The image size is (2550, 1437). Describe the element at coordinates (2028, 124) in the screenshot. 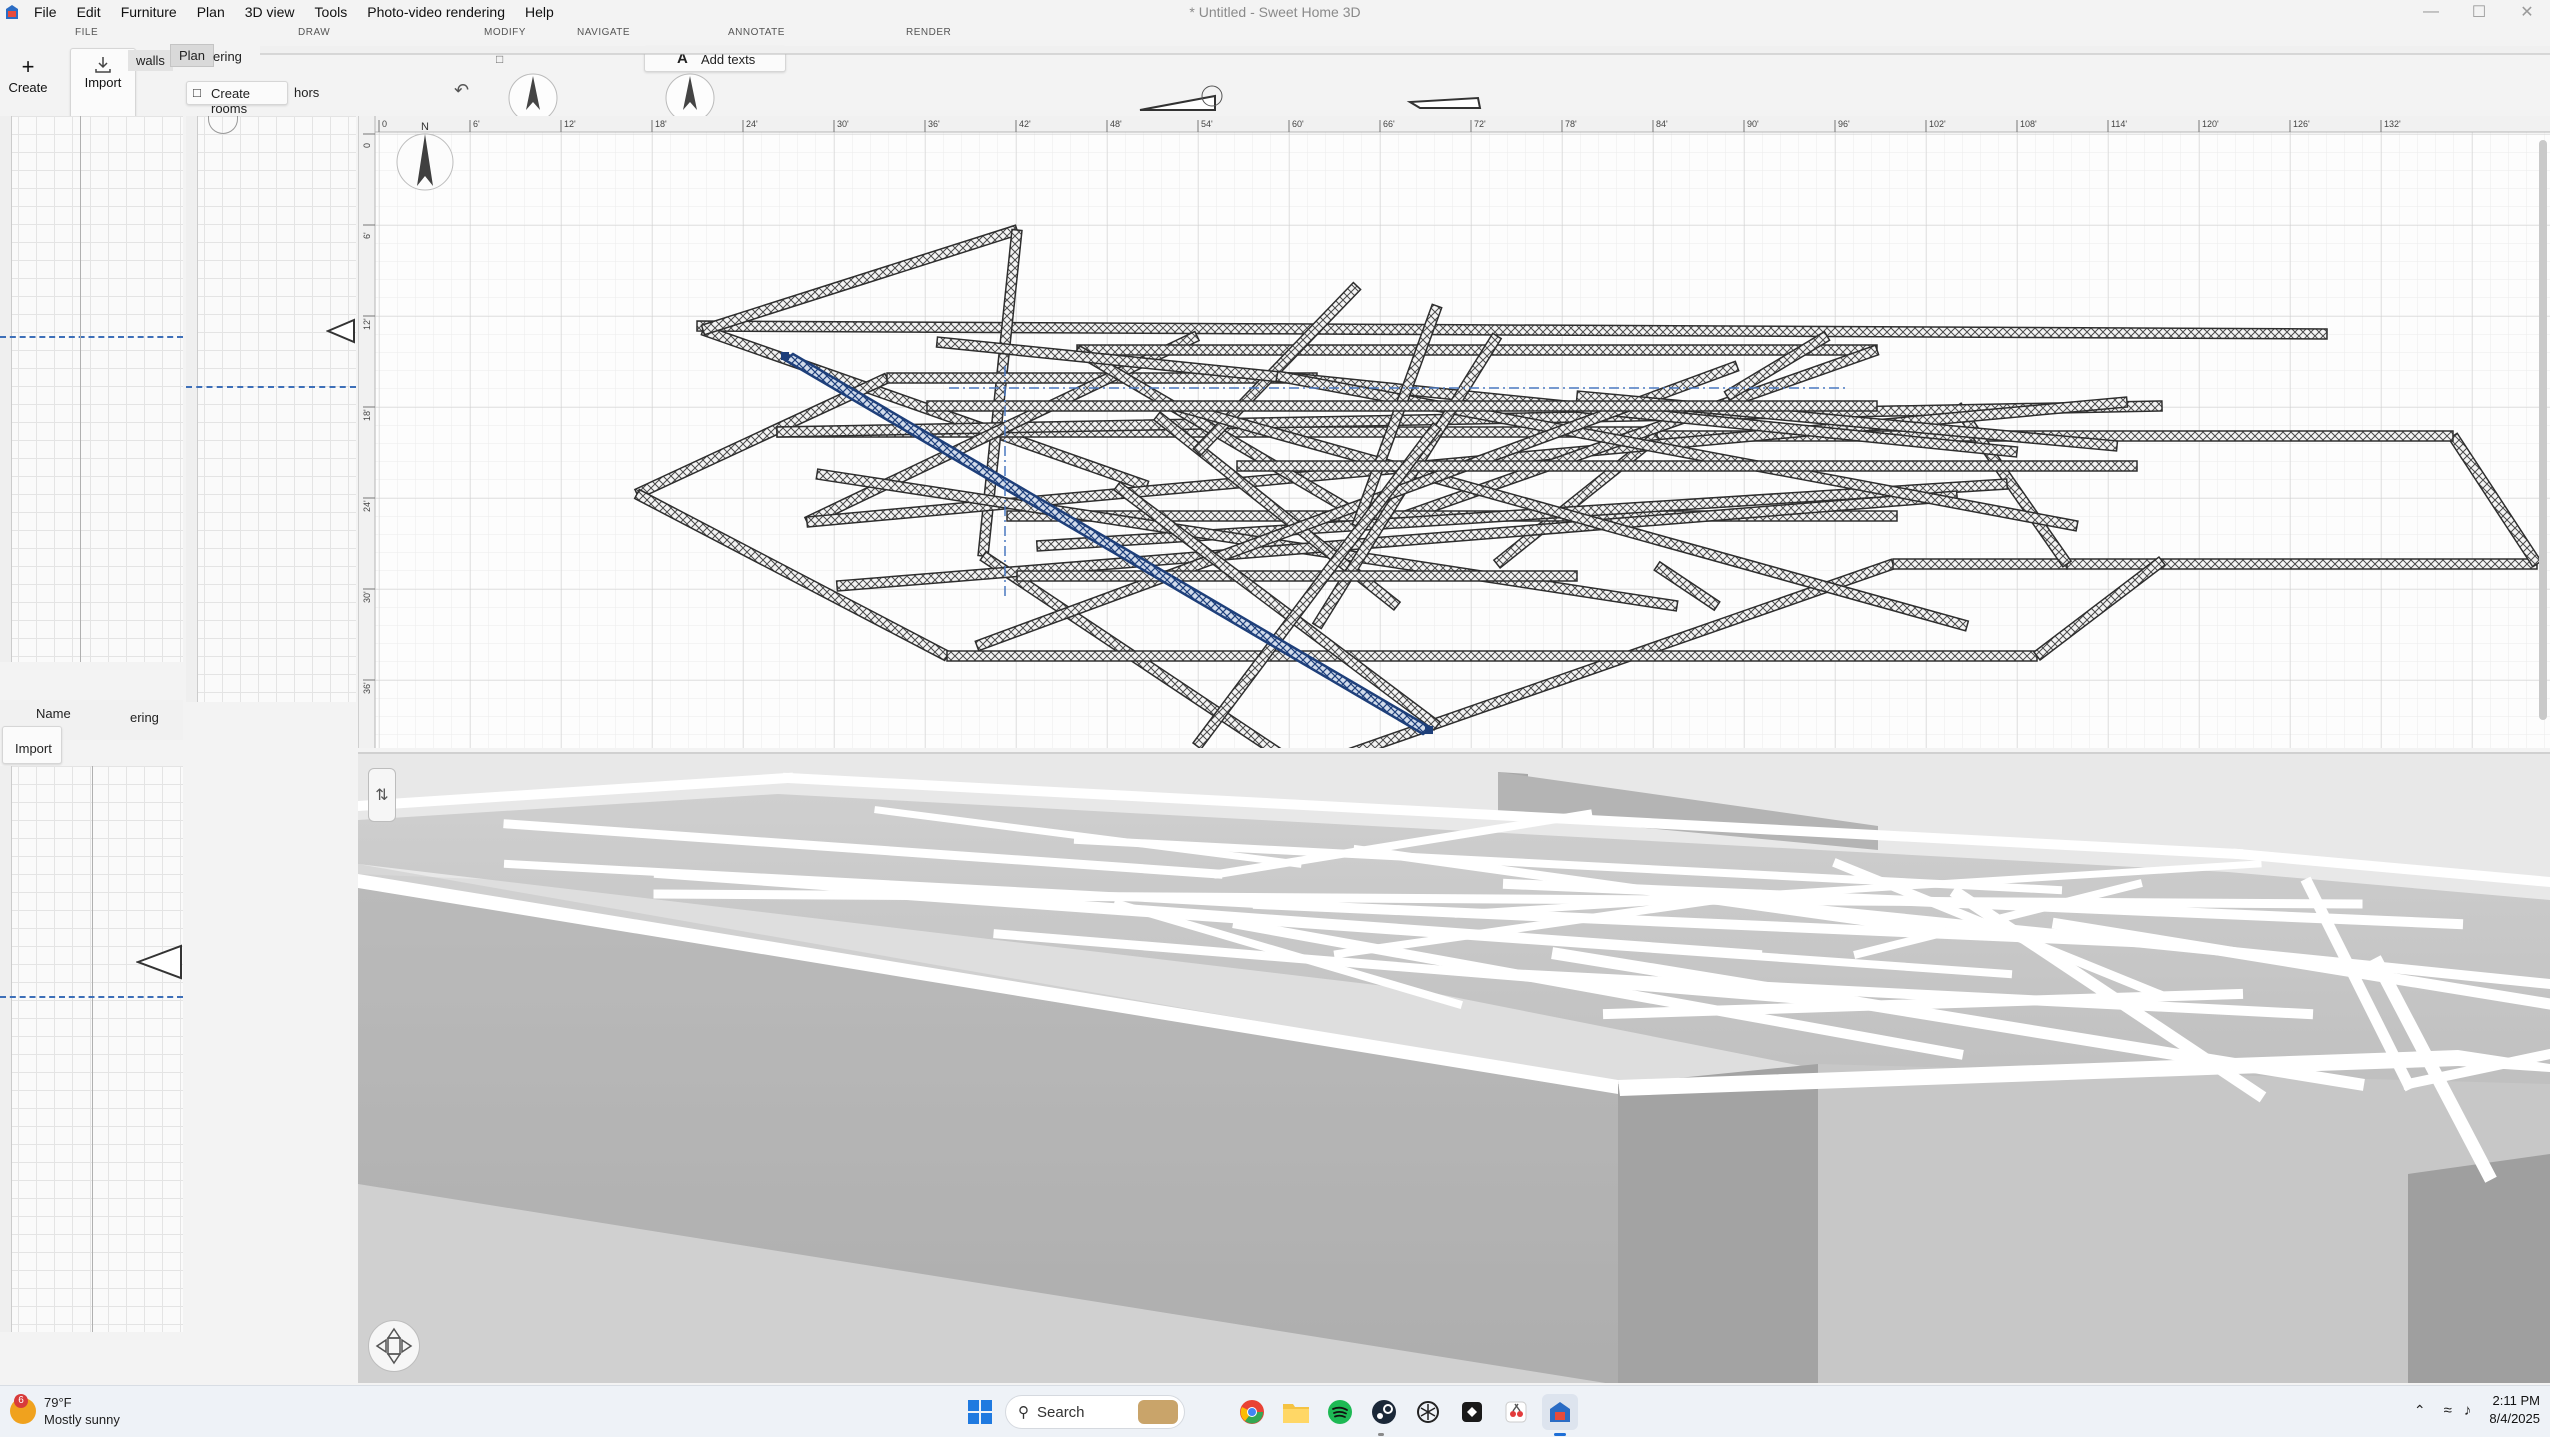

I see `ruler-label: 108'` at that location.